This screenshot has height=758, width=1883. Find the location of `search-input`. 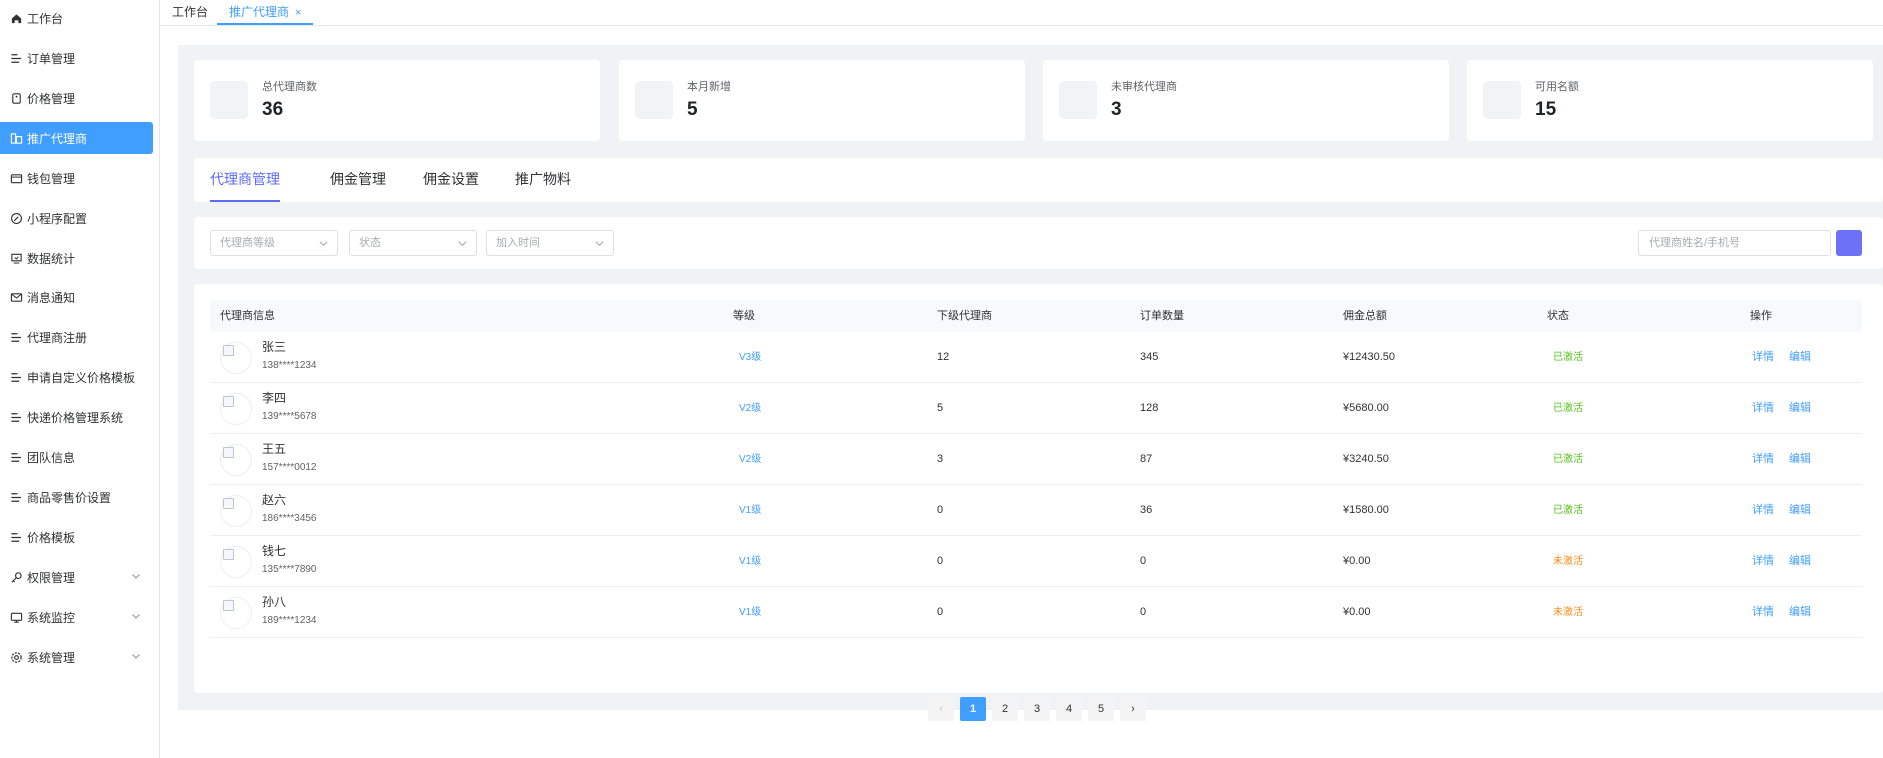

search-input is located at coordinates (1734, 243).